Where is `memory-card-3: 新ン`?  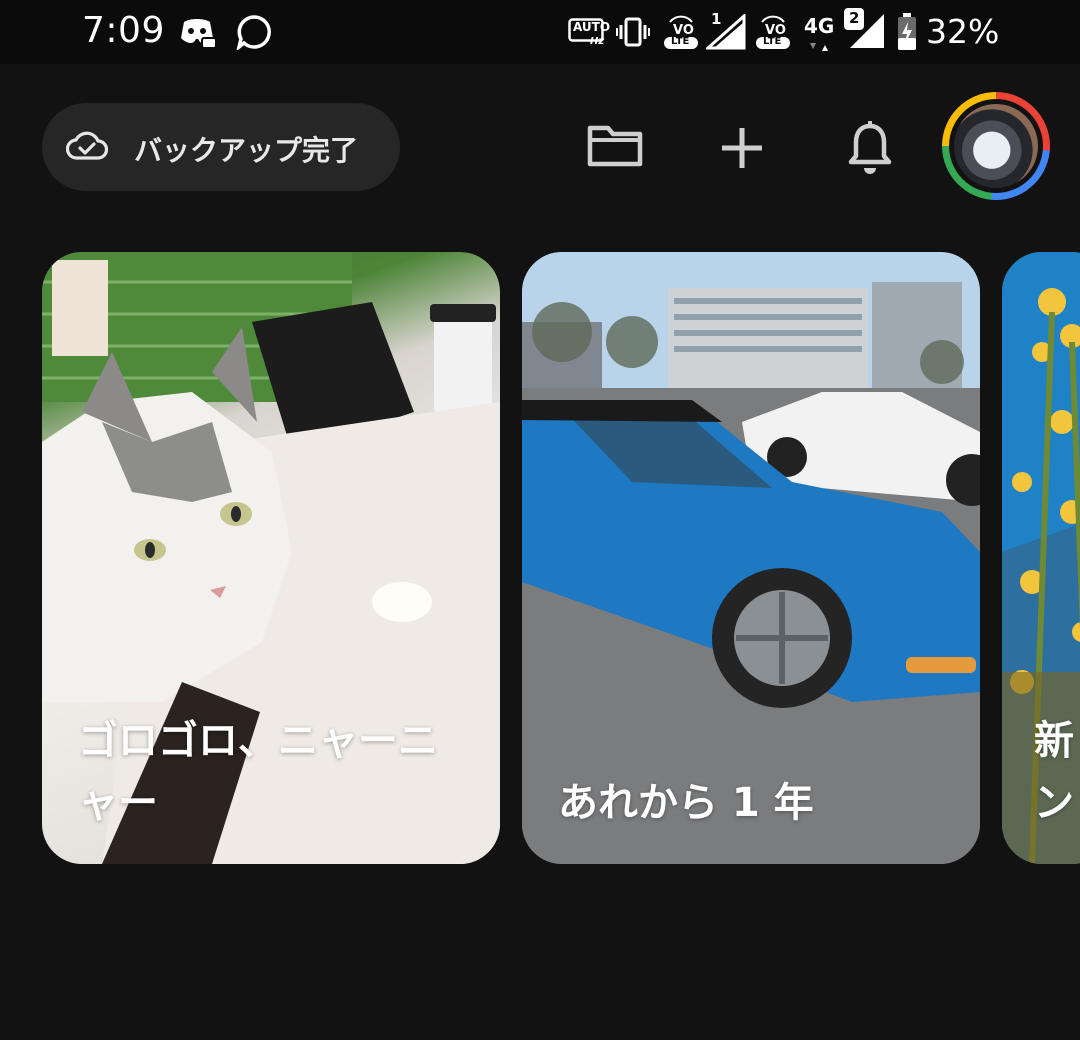 memory-card-3: 新ン is located at coordinates (1041, 558).